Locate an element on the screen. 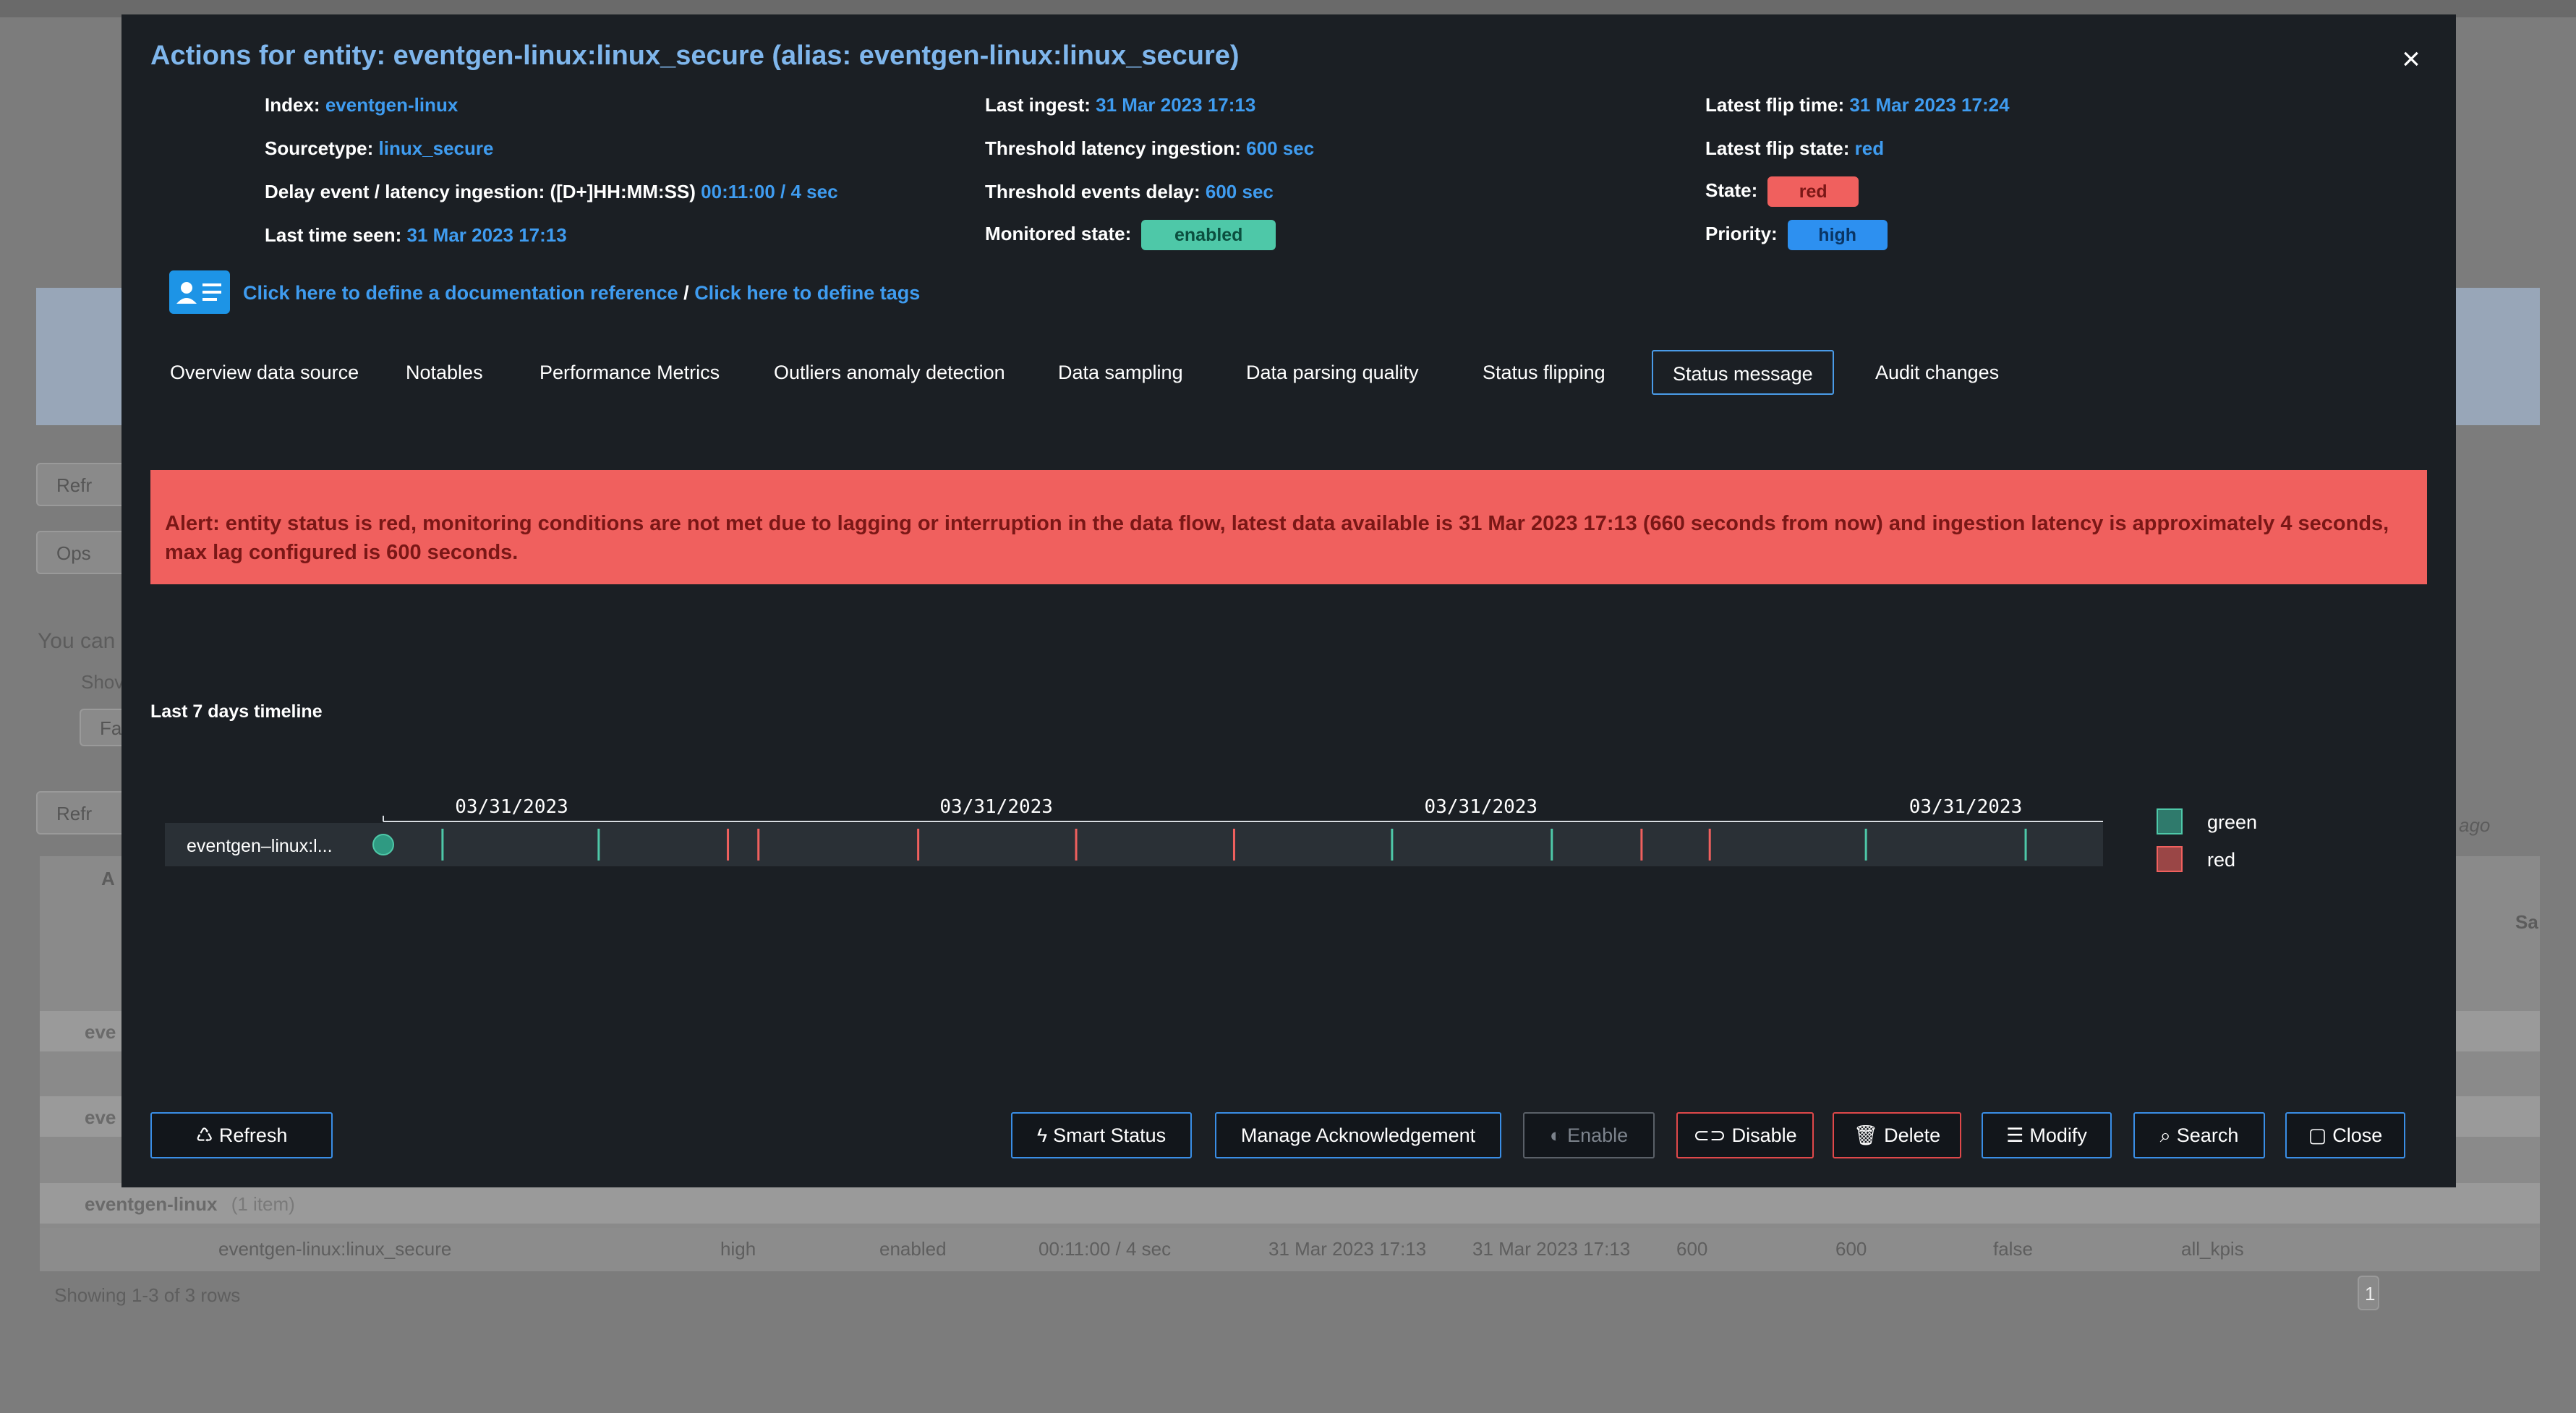  legend-item-green: green is located at coordinates (2229, 822).